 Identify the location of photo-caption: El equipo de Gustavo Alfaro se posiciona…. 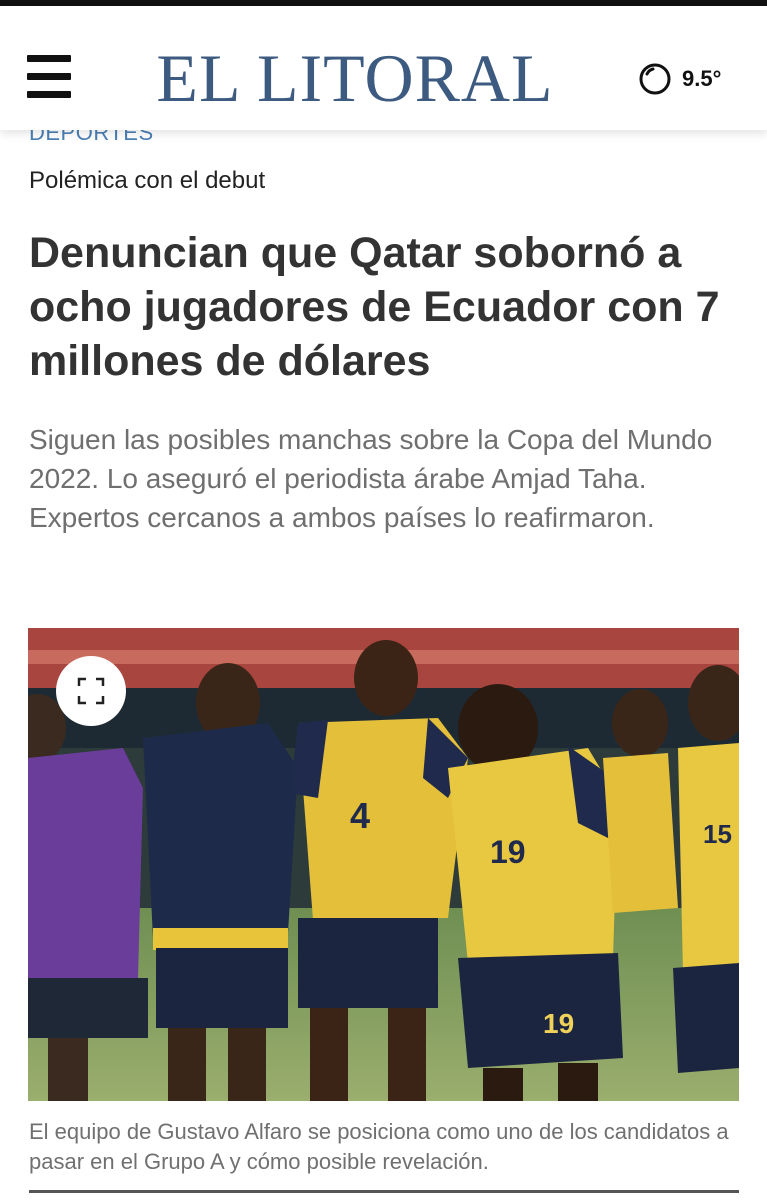
(379, 1146).